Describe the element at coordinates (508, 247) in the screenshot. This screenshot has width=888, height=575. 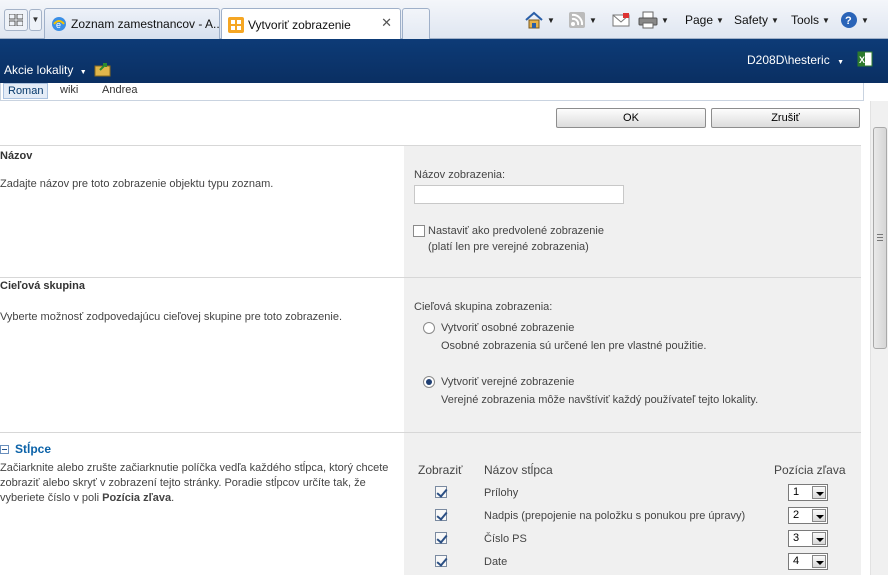
I see `default-view-note: (platí len pre verejné zobrazenia)` at that location.